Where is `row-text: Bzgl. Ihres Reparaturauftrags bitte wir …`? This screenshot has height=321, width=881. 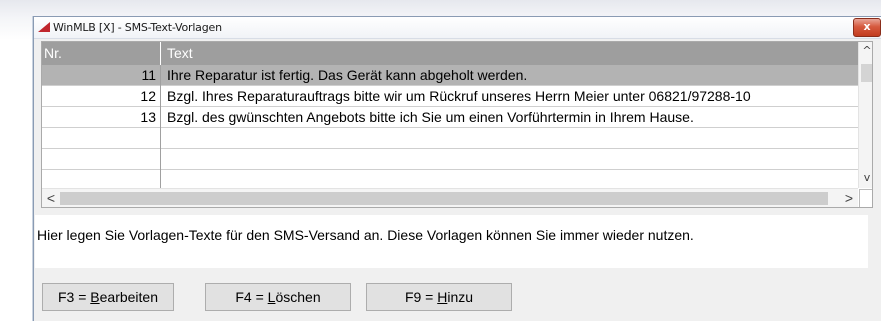 row-text: Bzgl. Ihres Reparaturauftrags bitte wir … is located at coordinates (459, 96).